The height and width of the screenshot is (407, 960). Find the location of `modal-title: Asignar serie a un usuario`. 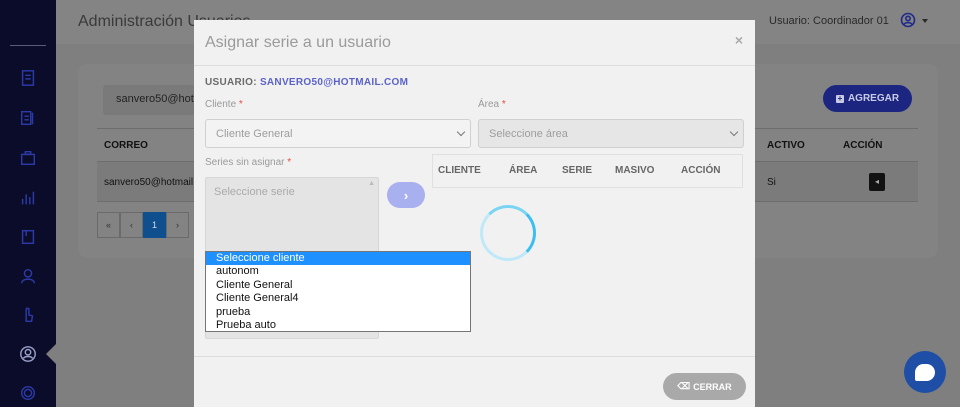

modal-title: Asignar serie a un usuario is located at coordinates (298, 42).